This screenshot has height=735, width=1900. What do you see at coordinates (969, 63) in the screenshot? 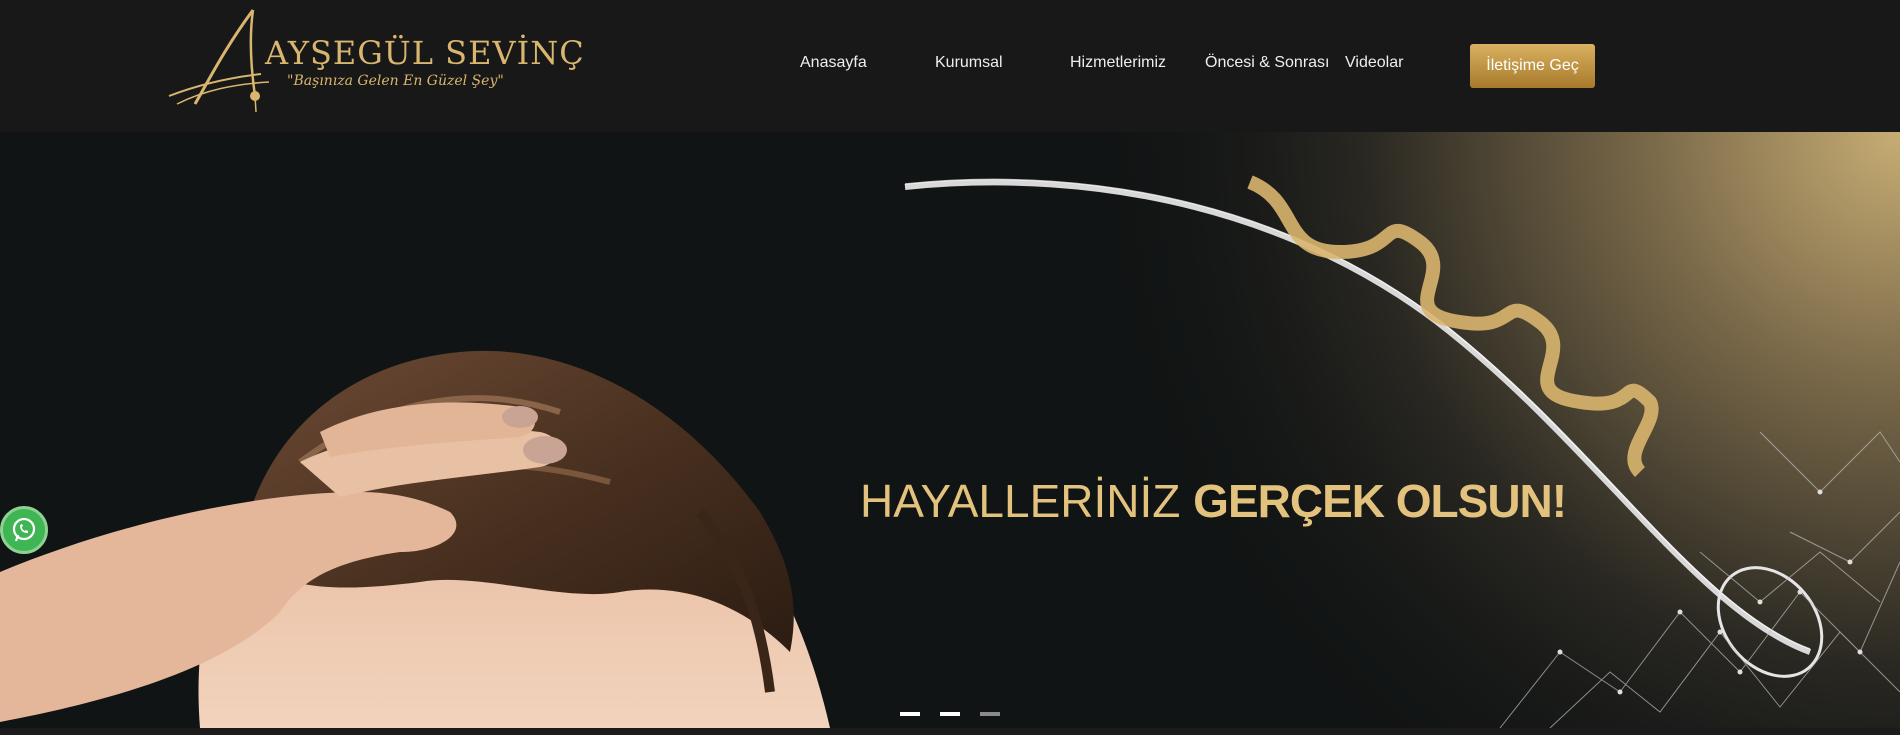
I see `nav-kurumsal: Kurumsal` at bounding box center [969, 63].